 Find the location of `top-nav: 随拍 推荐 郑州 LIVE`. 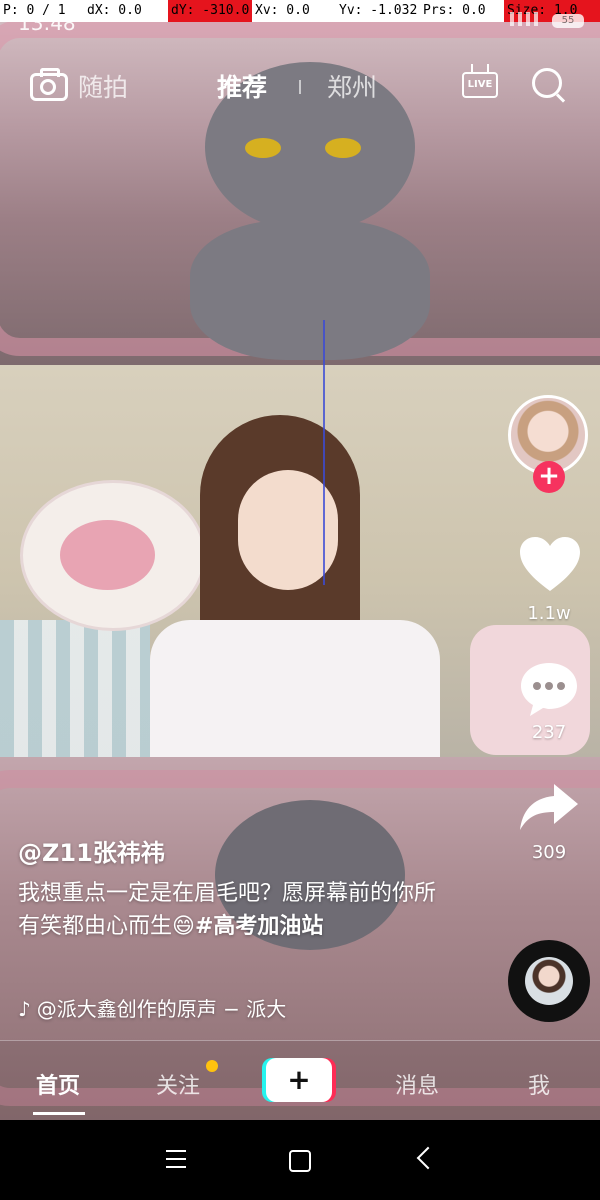

top-nav: 随拍 推荐 郑州 LIVE is located at coordinates (300, 86).